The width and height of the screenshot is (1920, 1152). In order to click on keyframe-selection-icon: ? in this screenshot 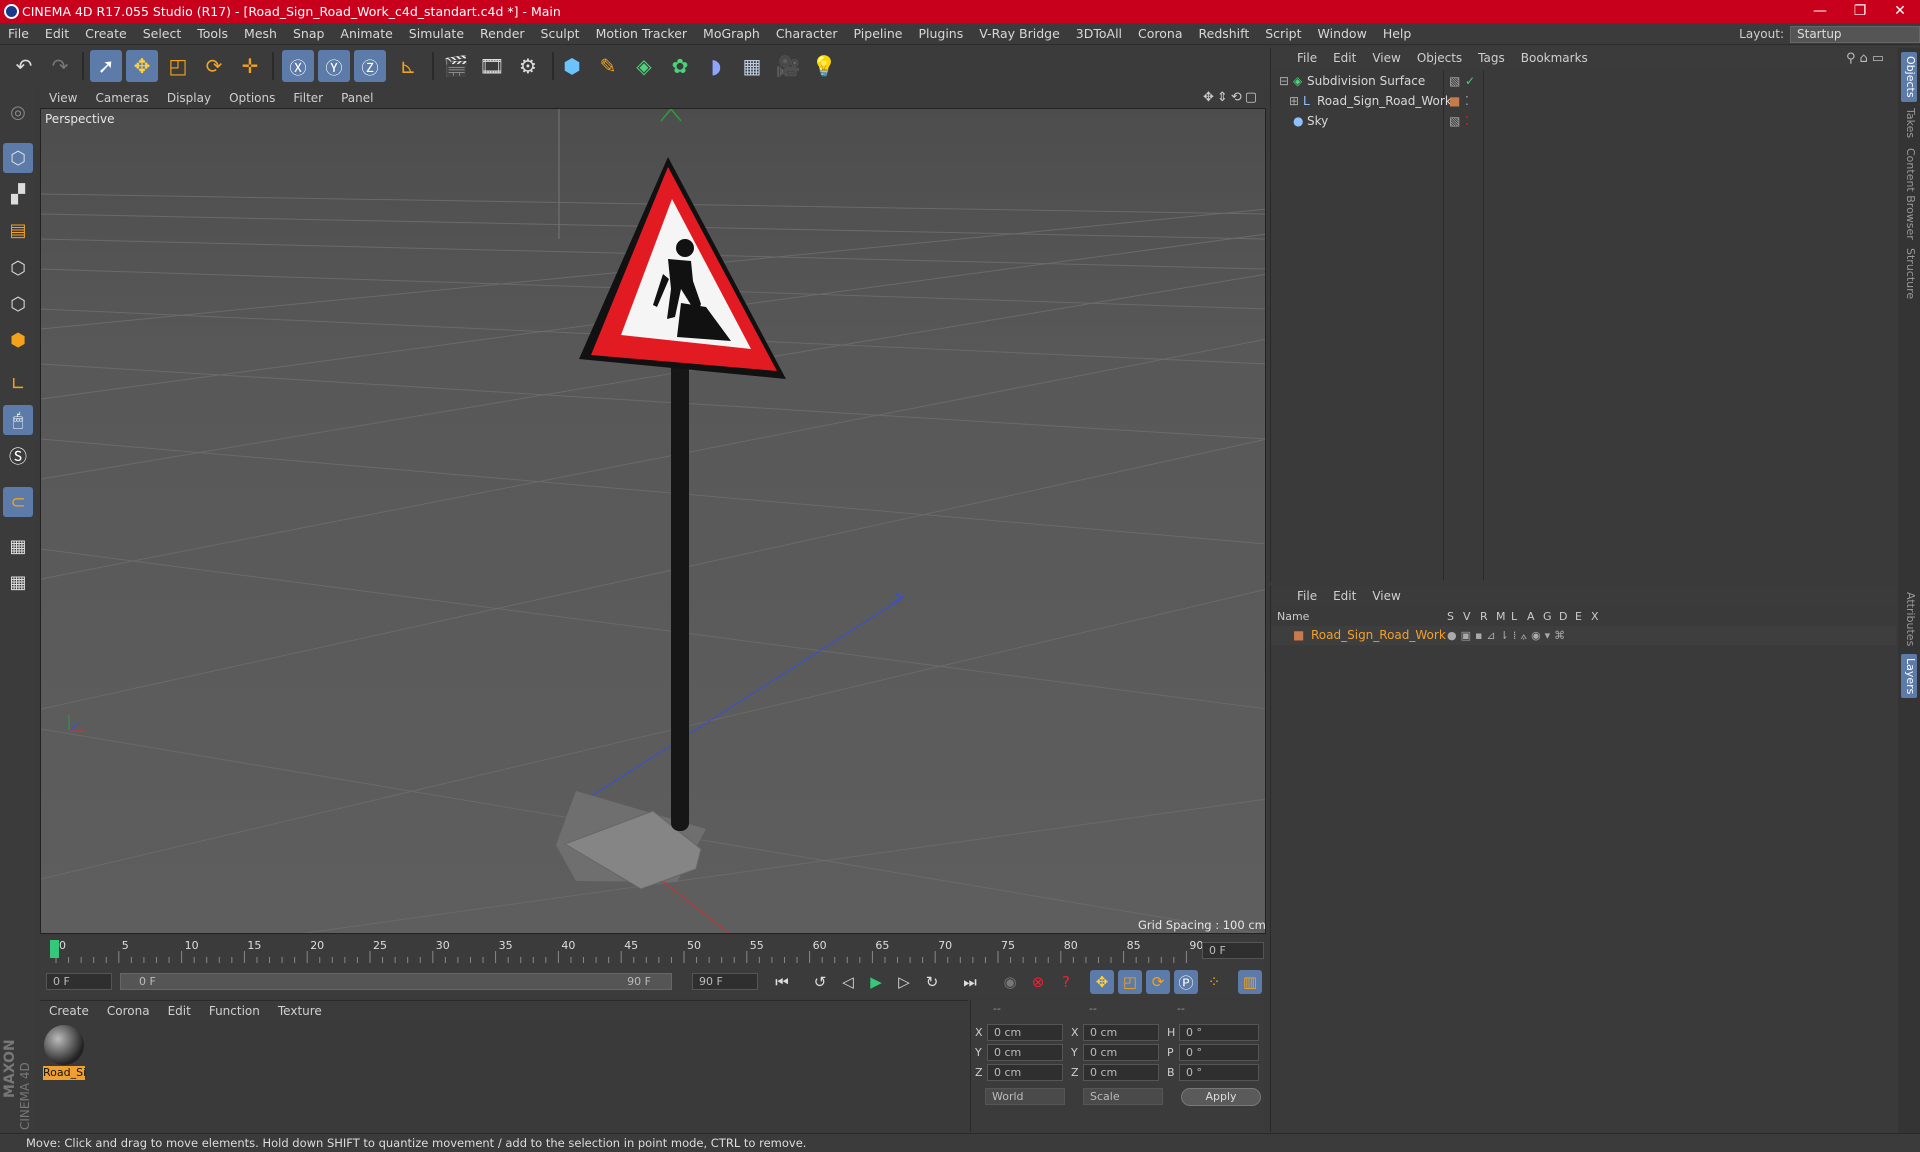, I will do `click(1066, 982)`.